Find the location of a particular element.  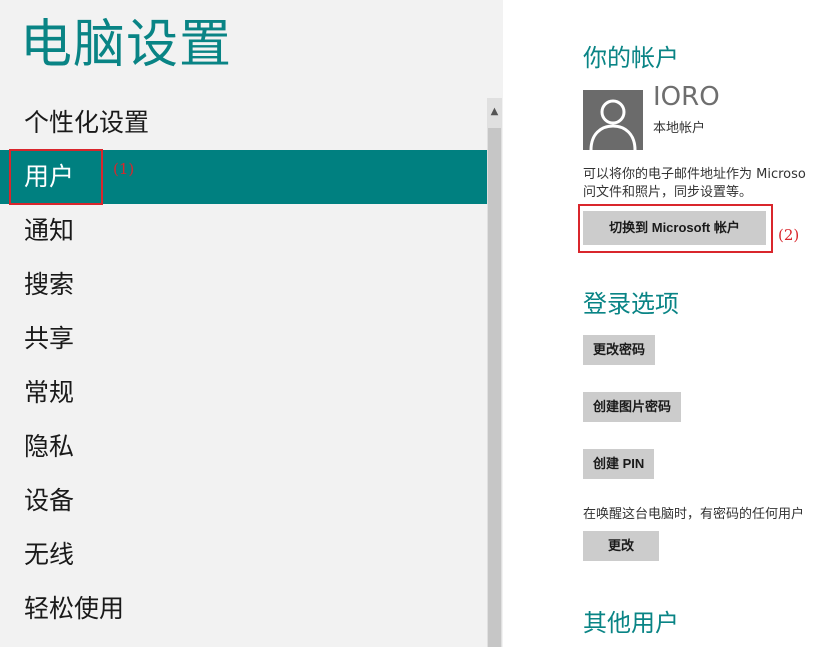

create-picture-password-button: 创建图片密码 is located at coordinates (632, 407).